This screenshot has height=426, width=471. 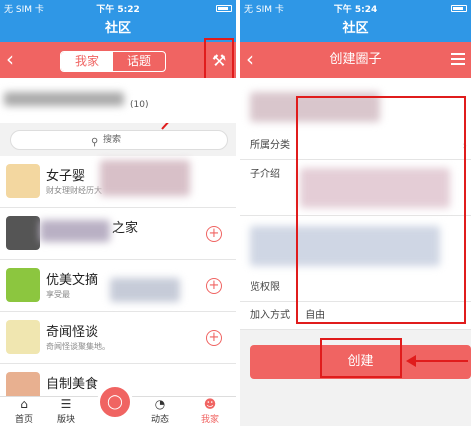 What do you see at coordinates (361, 358) in the screenshot?
I see `highlight-create` at bounding box center [361, 358].